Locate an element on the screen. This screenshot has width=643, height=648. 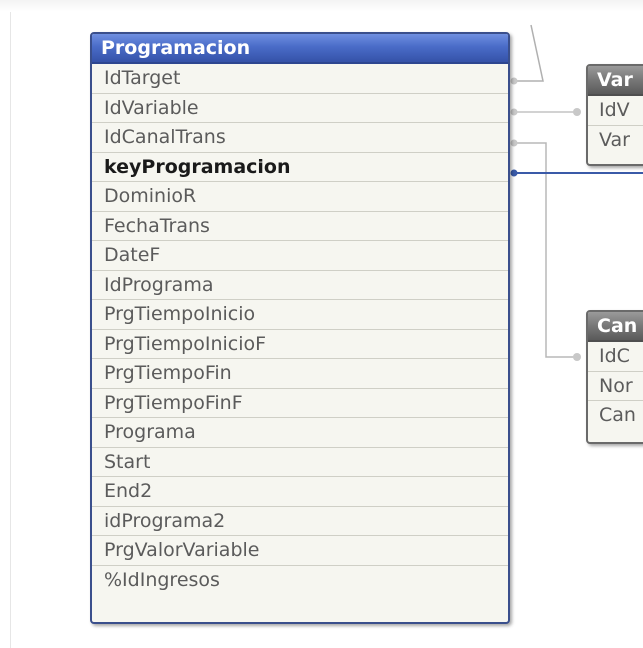
field-idcanaltrans: IdCanalTrans is located at coordinates (300, 138).